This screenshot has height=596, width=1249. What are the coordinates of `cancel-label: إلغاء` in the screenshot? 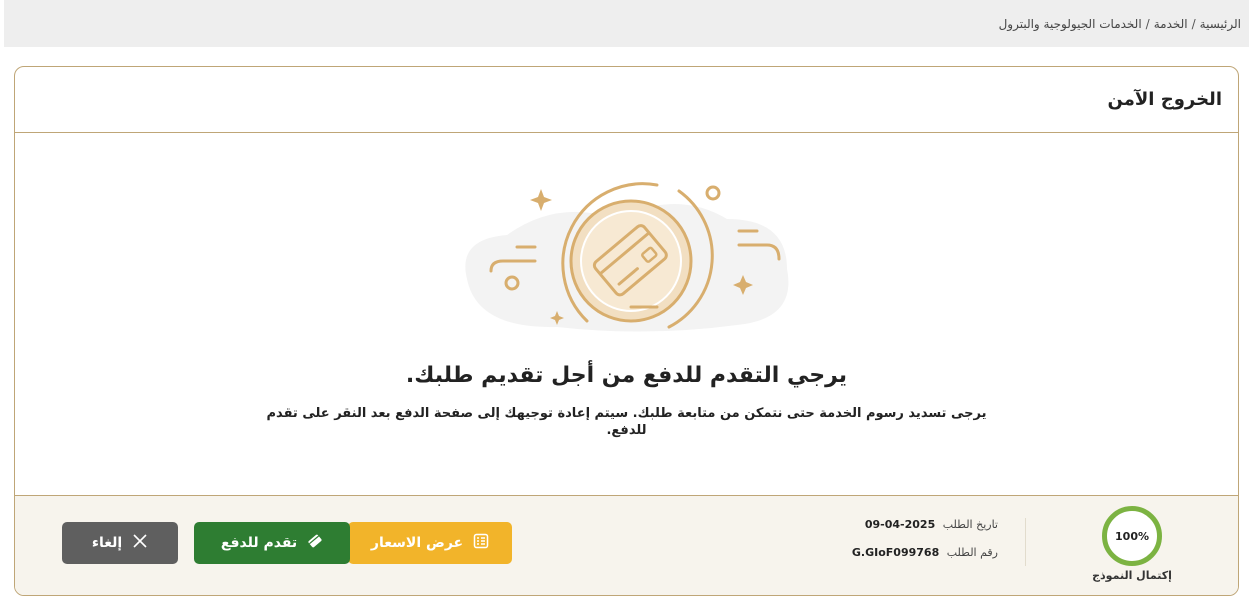 It's located at (107, 543).